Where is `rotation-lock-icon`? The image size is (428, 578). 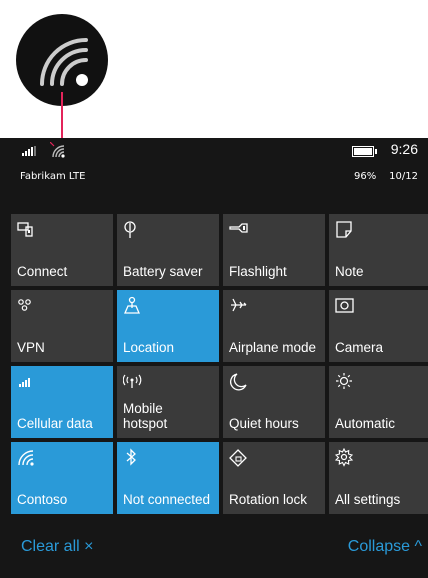
rotation-lock-icon is located at coordinates (238, 458).